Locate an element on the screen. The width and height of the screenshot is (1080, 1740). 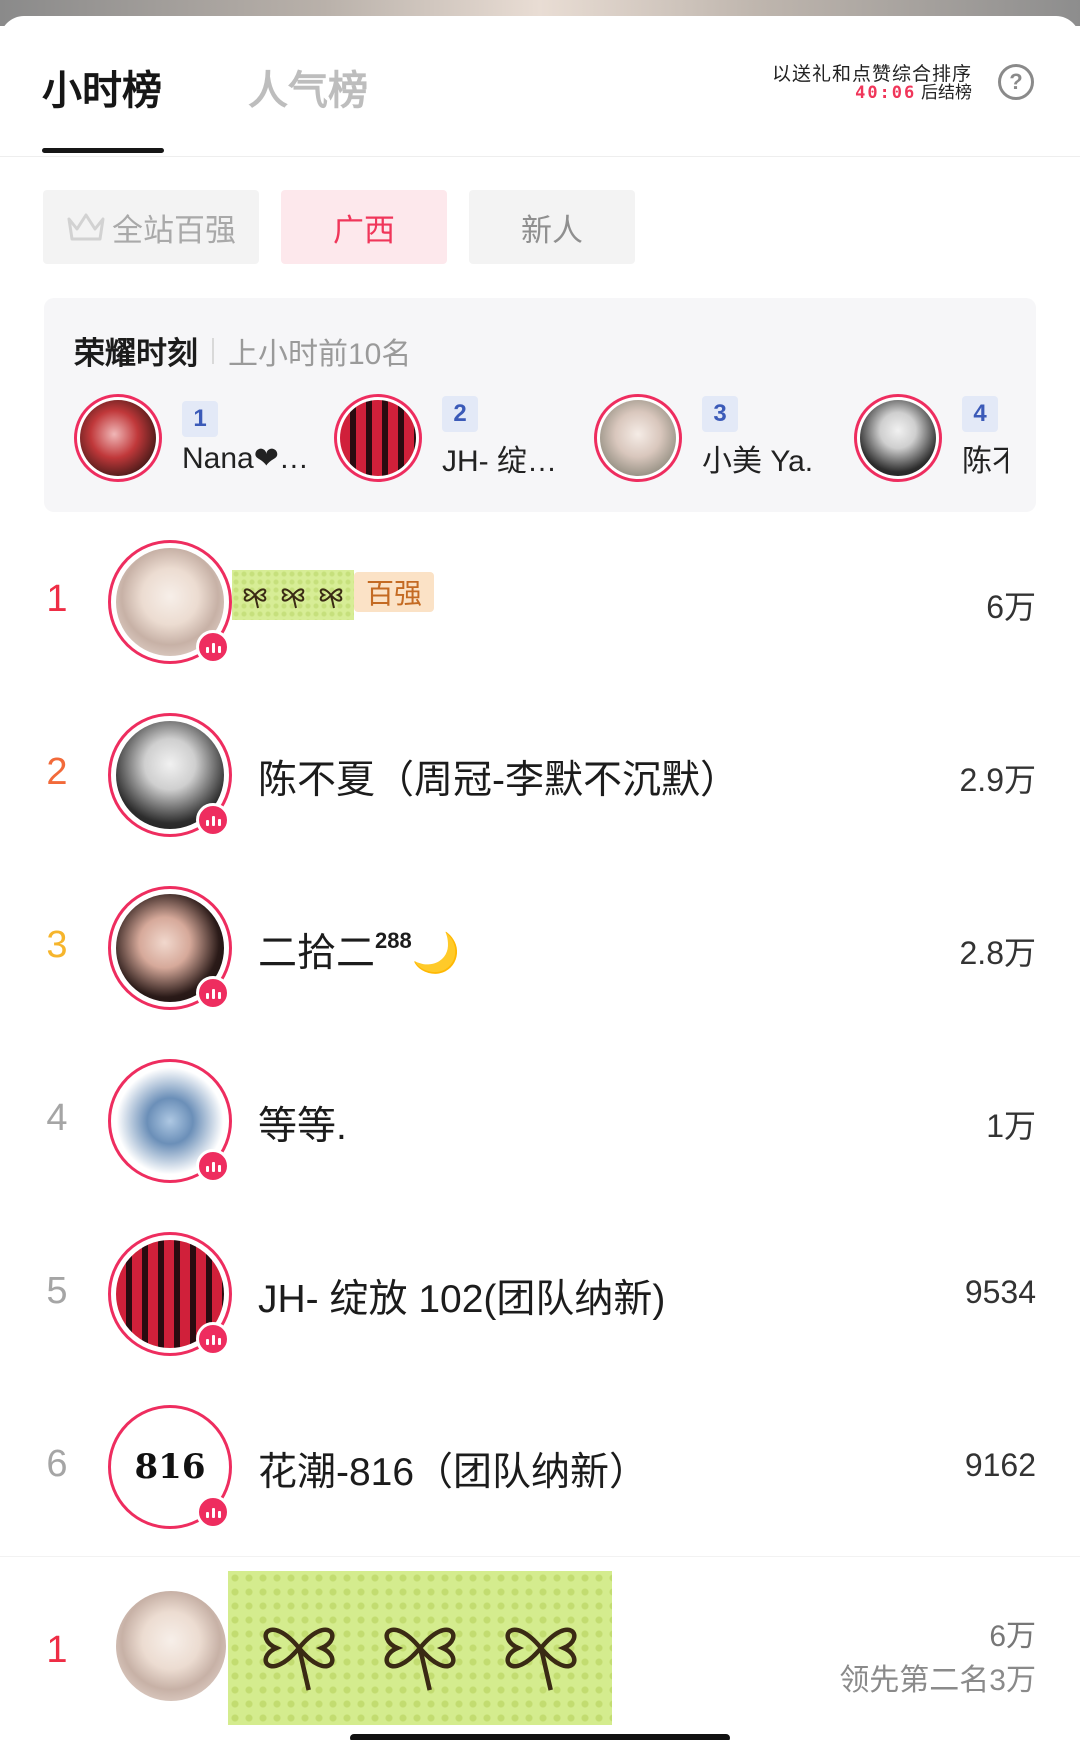
chip-top100: 全站百强 is located at coordinates (151, 227).